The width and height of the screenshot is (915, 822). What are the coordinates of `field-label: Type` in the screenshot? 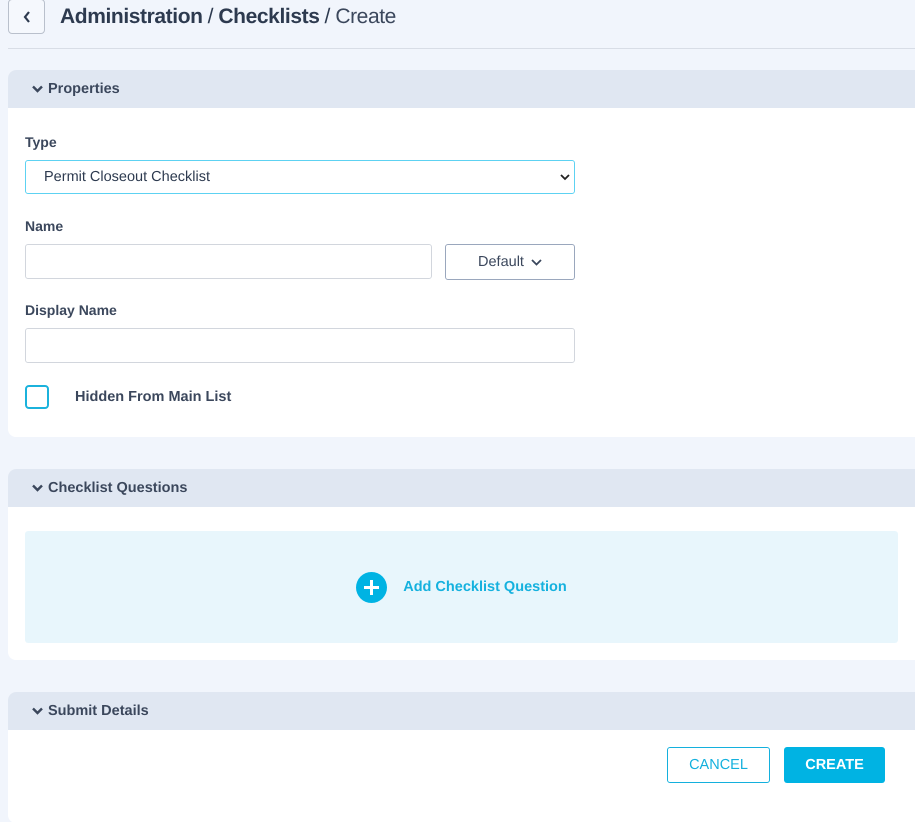 It's located at (41, 142).